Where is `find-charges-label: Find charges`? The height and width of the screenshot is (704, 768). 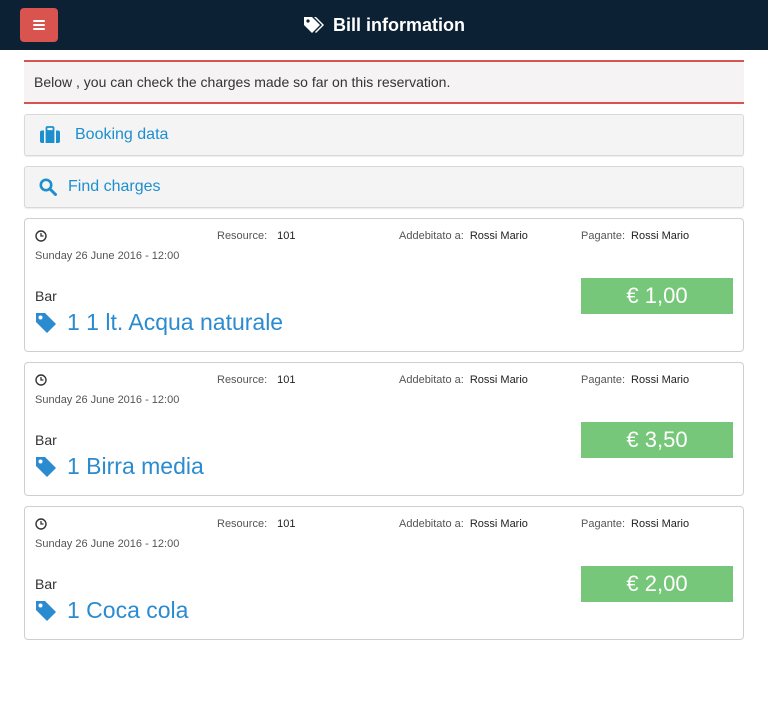
find-charges-label: Find charges is located at coordinates (114, 186).